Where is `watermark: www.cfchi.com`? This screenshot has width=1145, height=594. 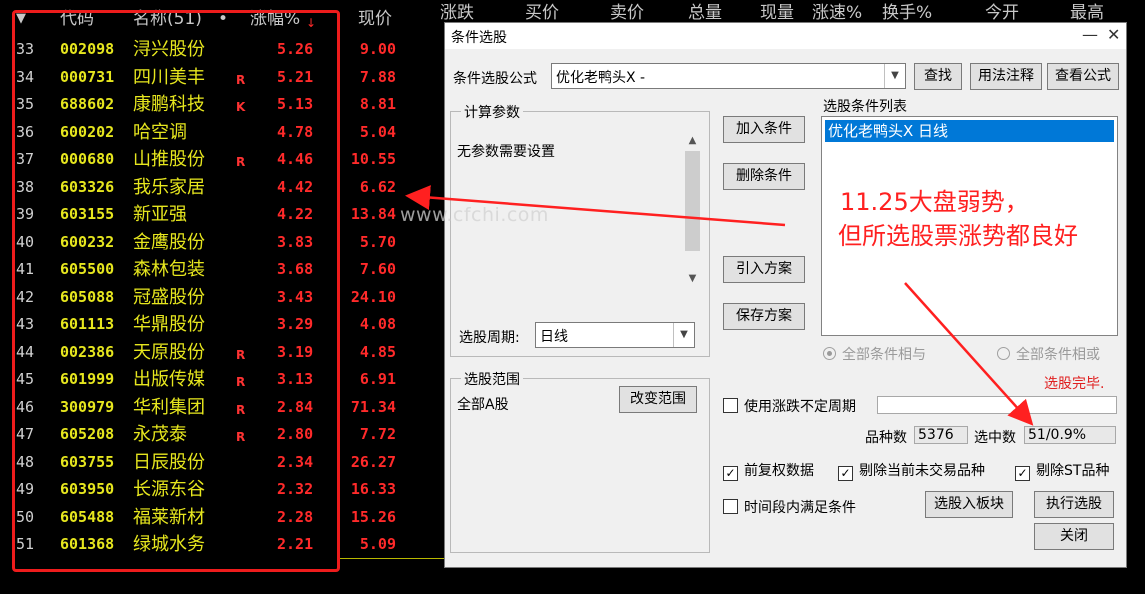 watermark: www.cfchi.com is located at coordinates (474, 215).